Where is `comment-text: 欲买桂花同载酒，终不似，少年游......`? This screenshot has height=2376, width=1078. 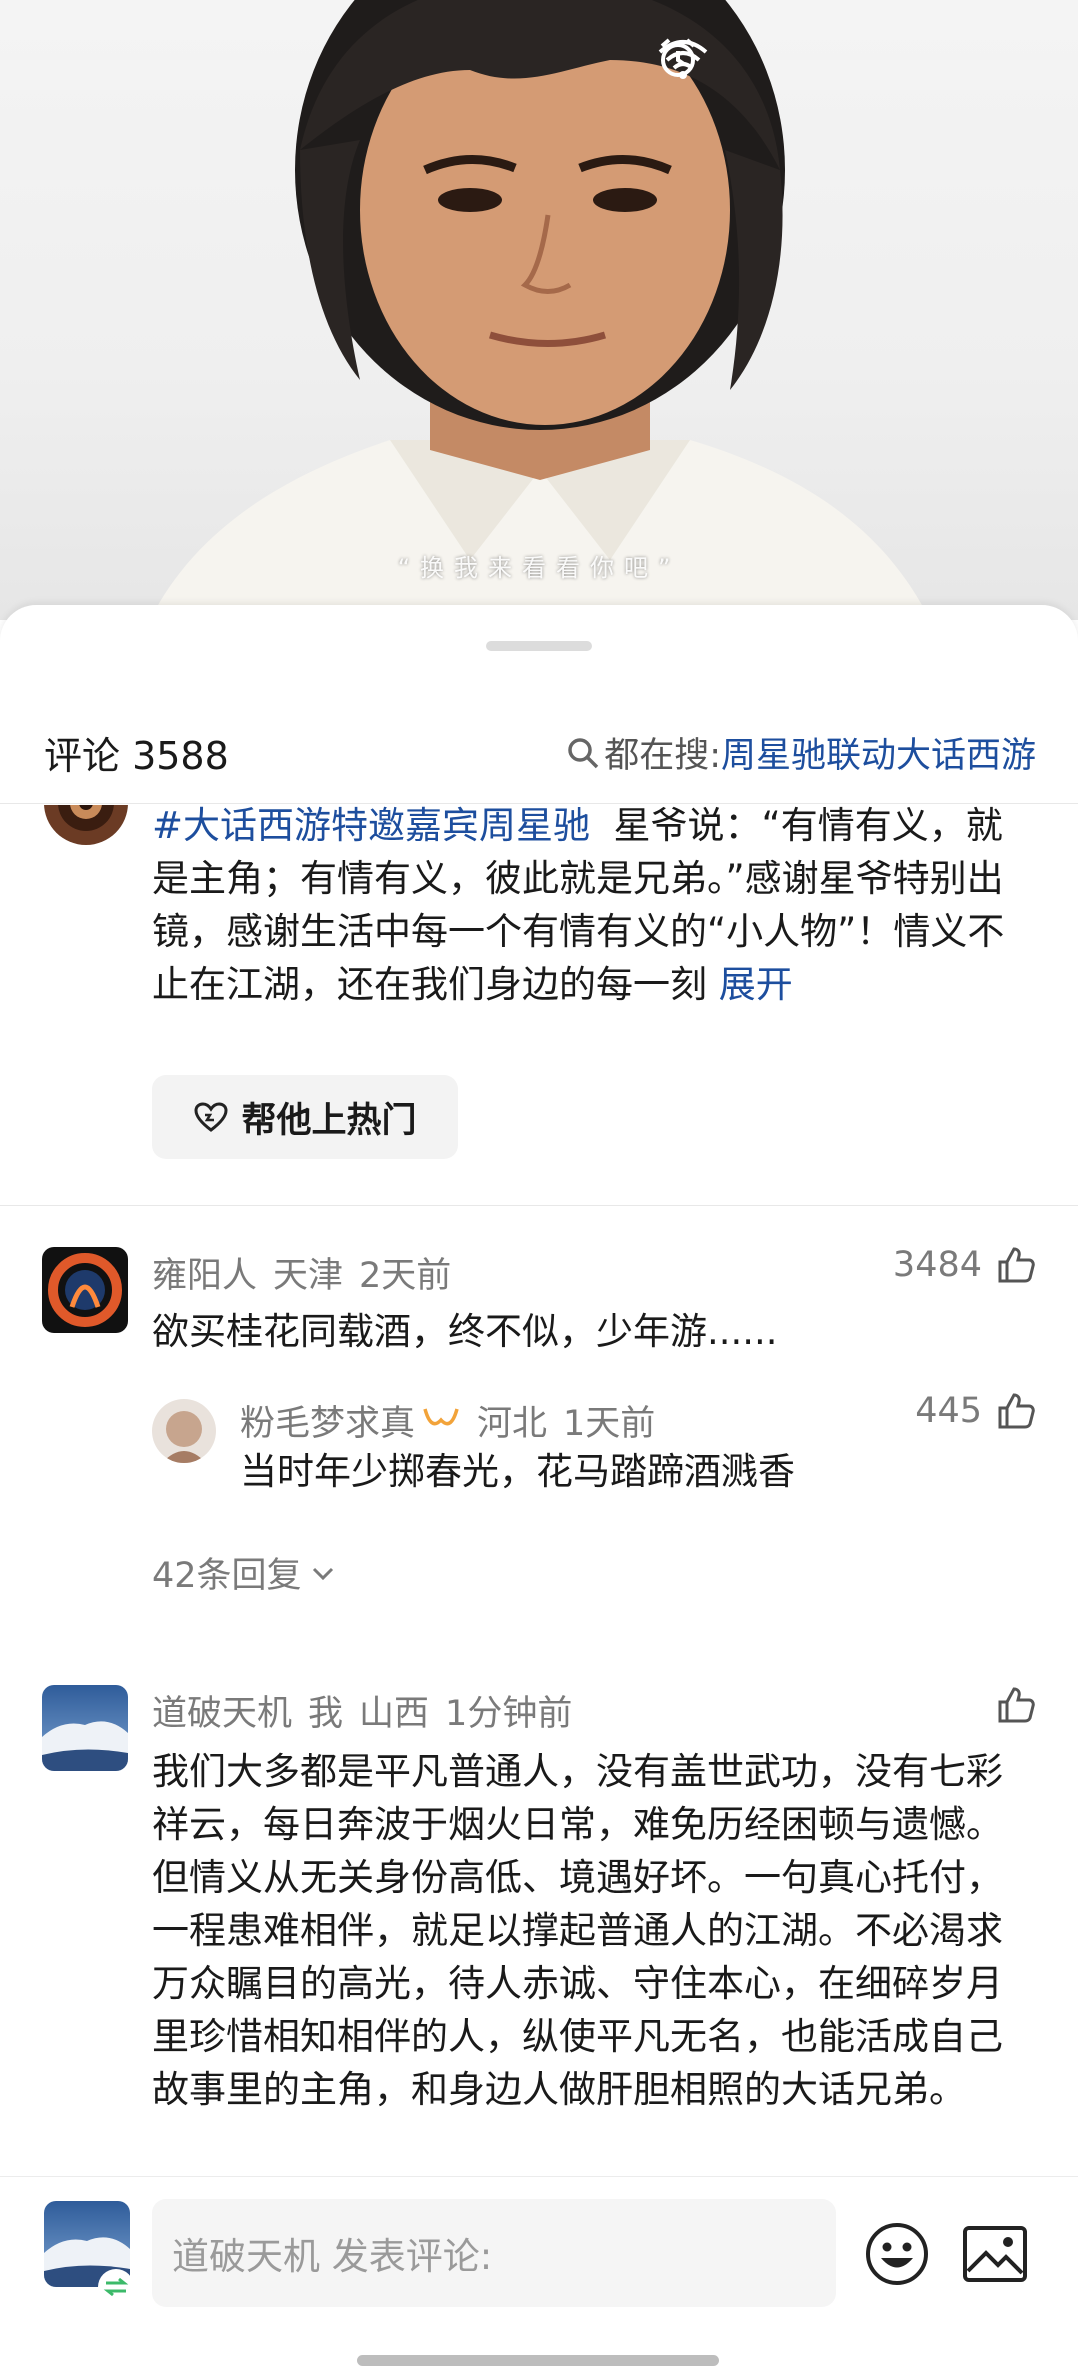 comment-text: 欲买桂花同载酒，终不似，少年游...... is located at coordinates (465, 1331).